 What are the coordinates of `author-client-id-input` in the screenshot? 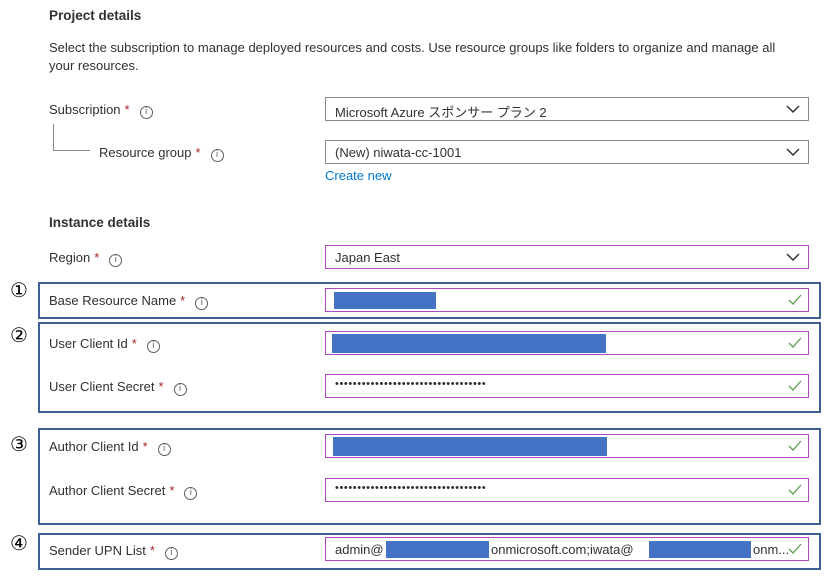 It's located at (567, 446).